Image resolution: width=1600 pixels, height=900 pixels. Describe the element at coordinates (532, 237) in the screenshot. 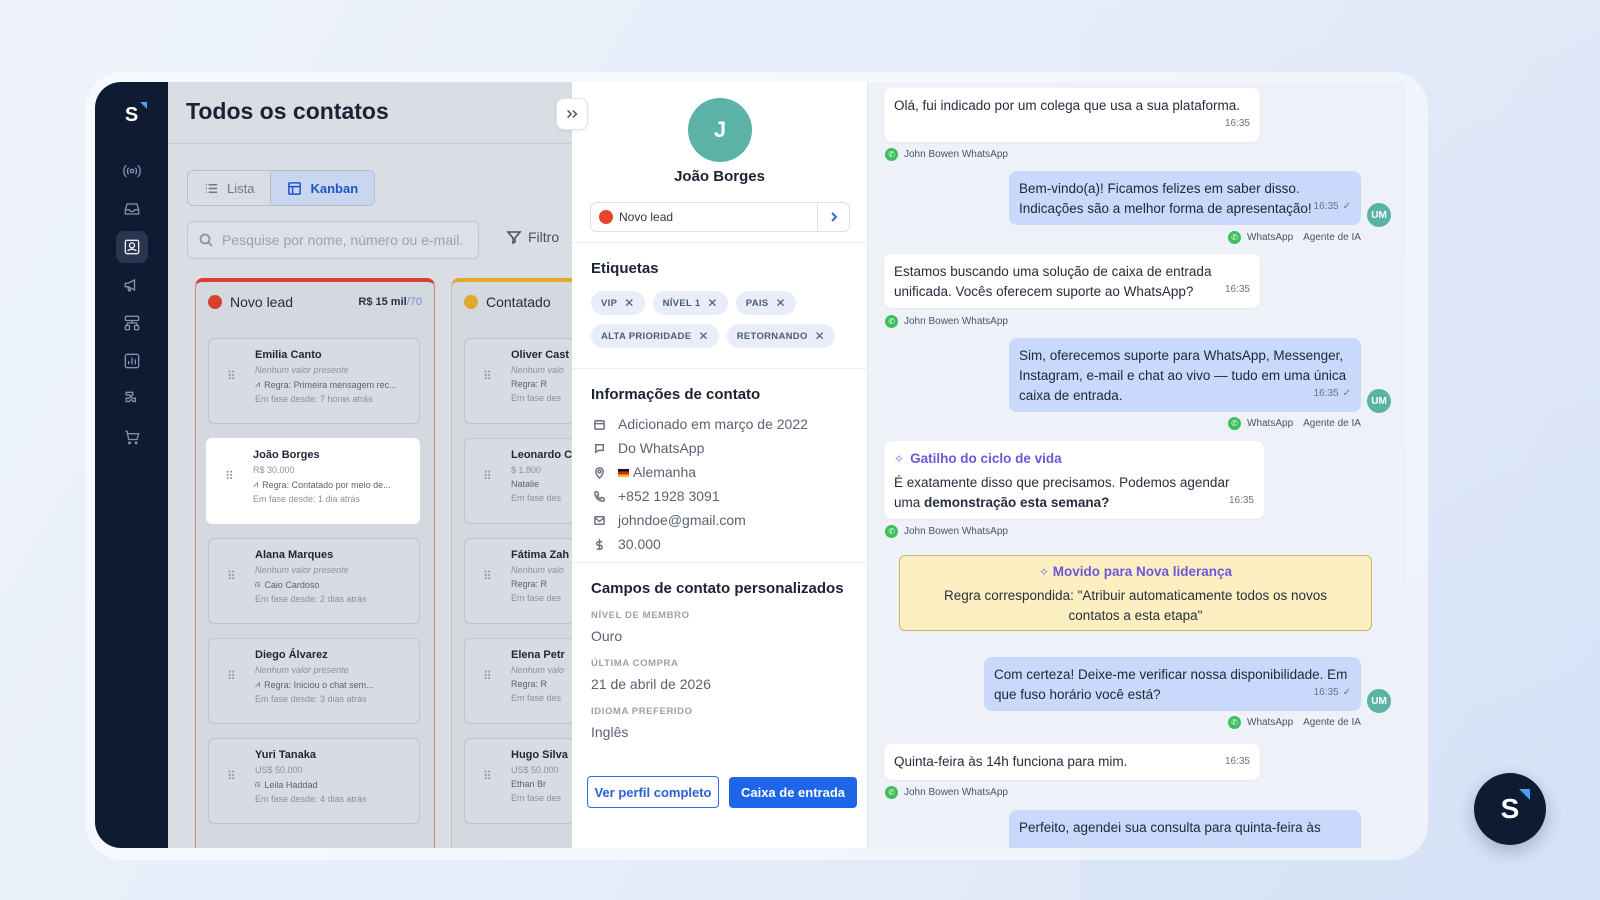

I see `filter-button: Filtro` at that location.